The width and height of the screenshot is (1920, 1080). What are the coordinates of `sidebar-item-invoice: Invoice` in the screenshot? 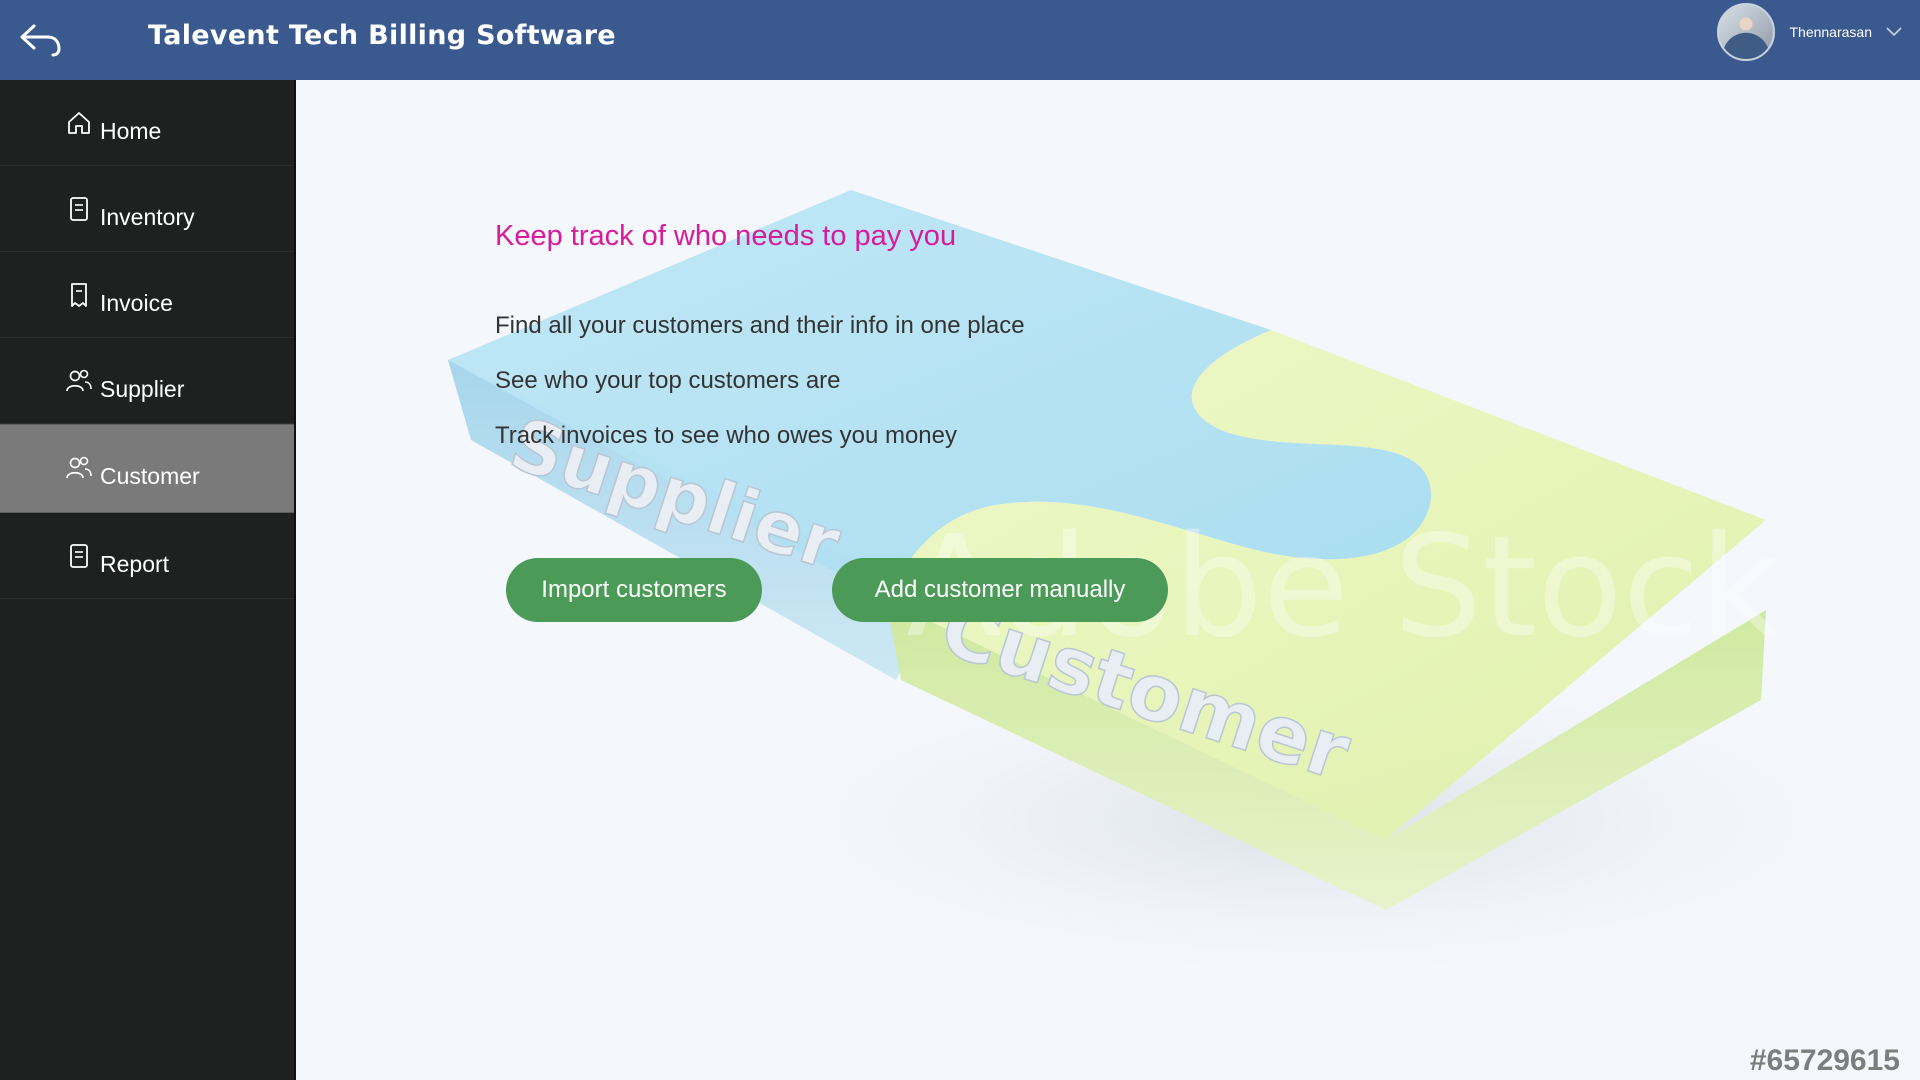 It's located at (147, 295).